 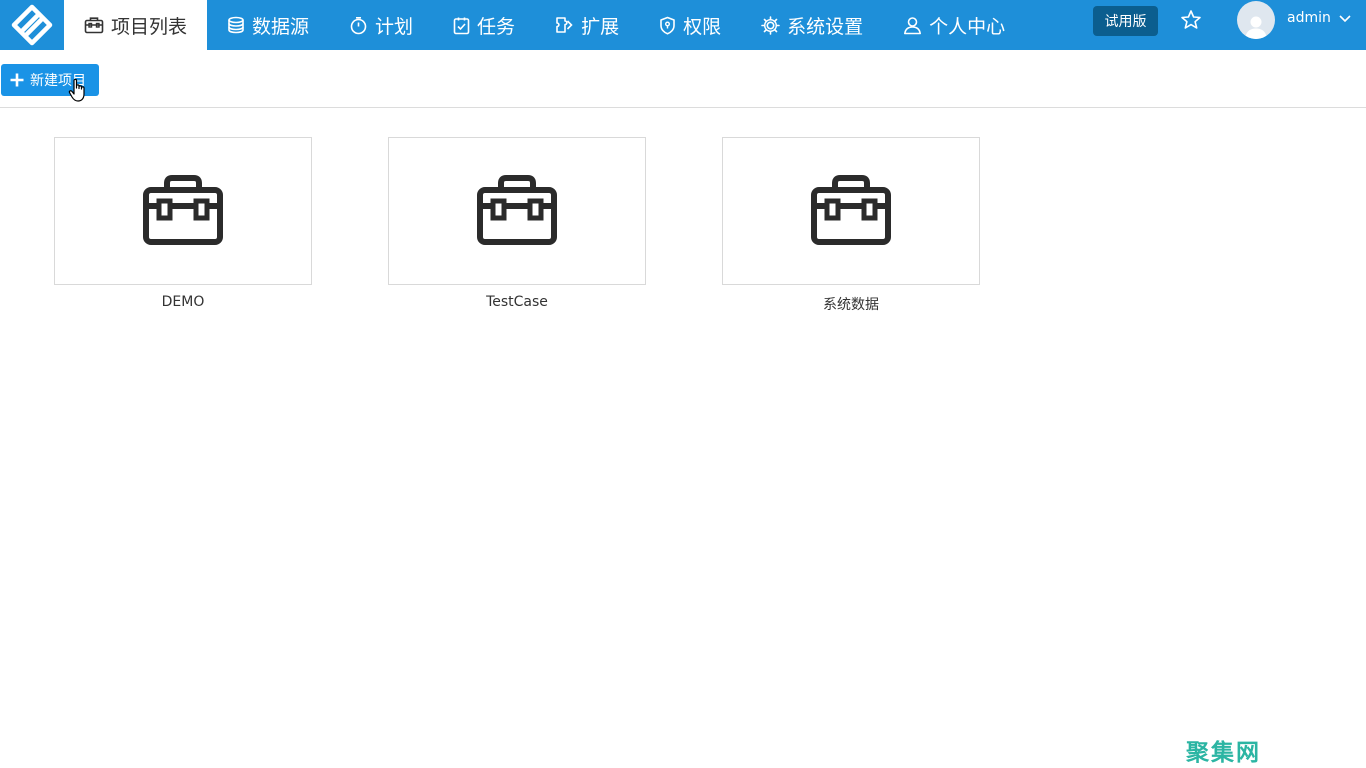 What do you see at coordinates (825, 26) in the screenshot?
I see `nav-item-label: 系统设置` at bounding box center [825, 26].